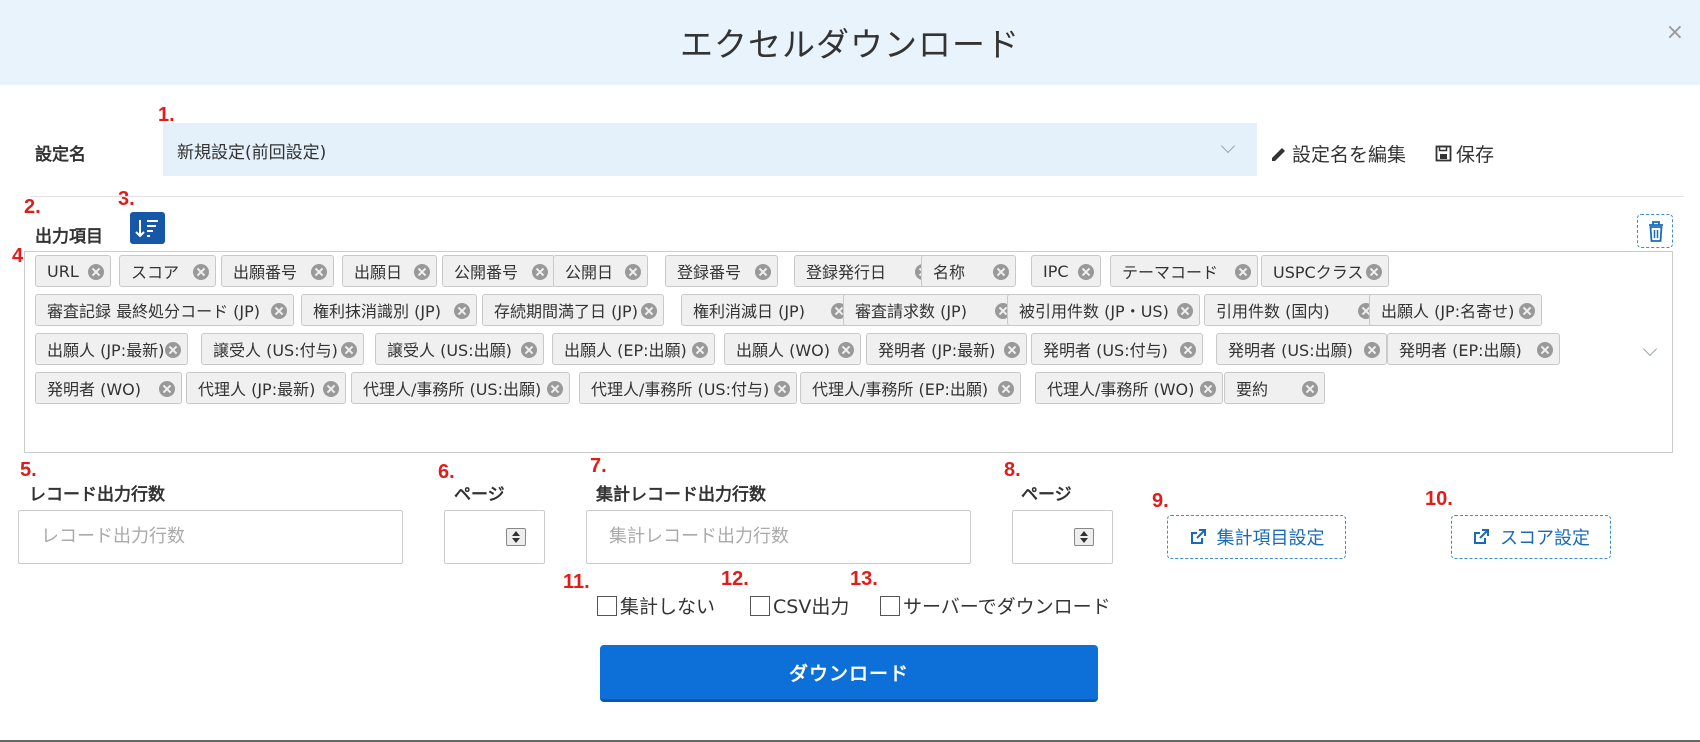 This screenshot has width=1700, height=742. What do you see at coordinates (1475, 155) in the screenshot?
I see `save-label: 保存` at bounding box center [1475, 155].